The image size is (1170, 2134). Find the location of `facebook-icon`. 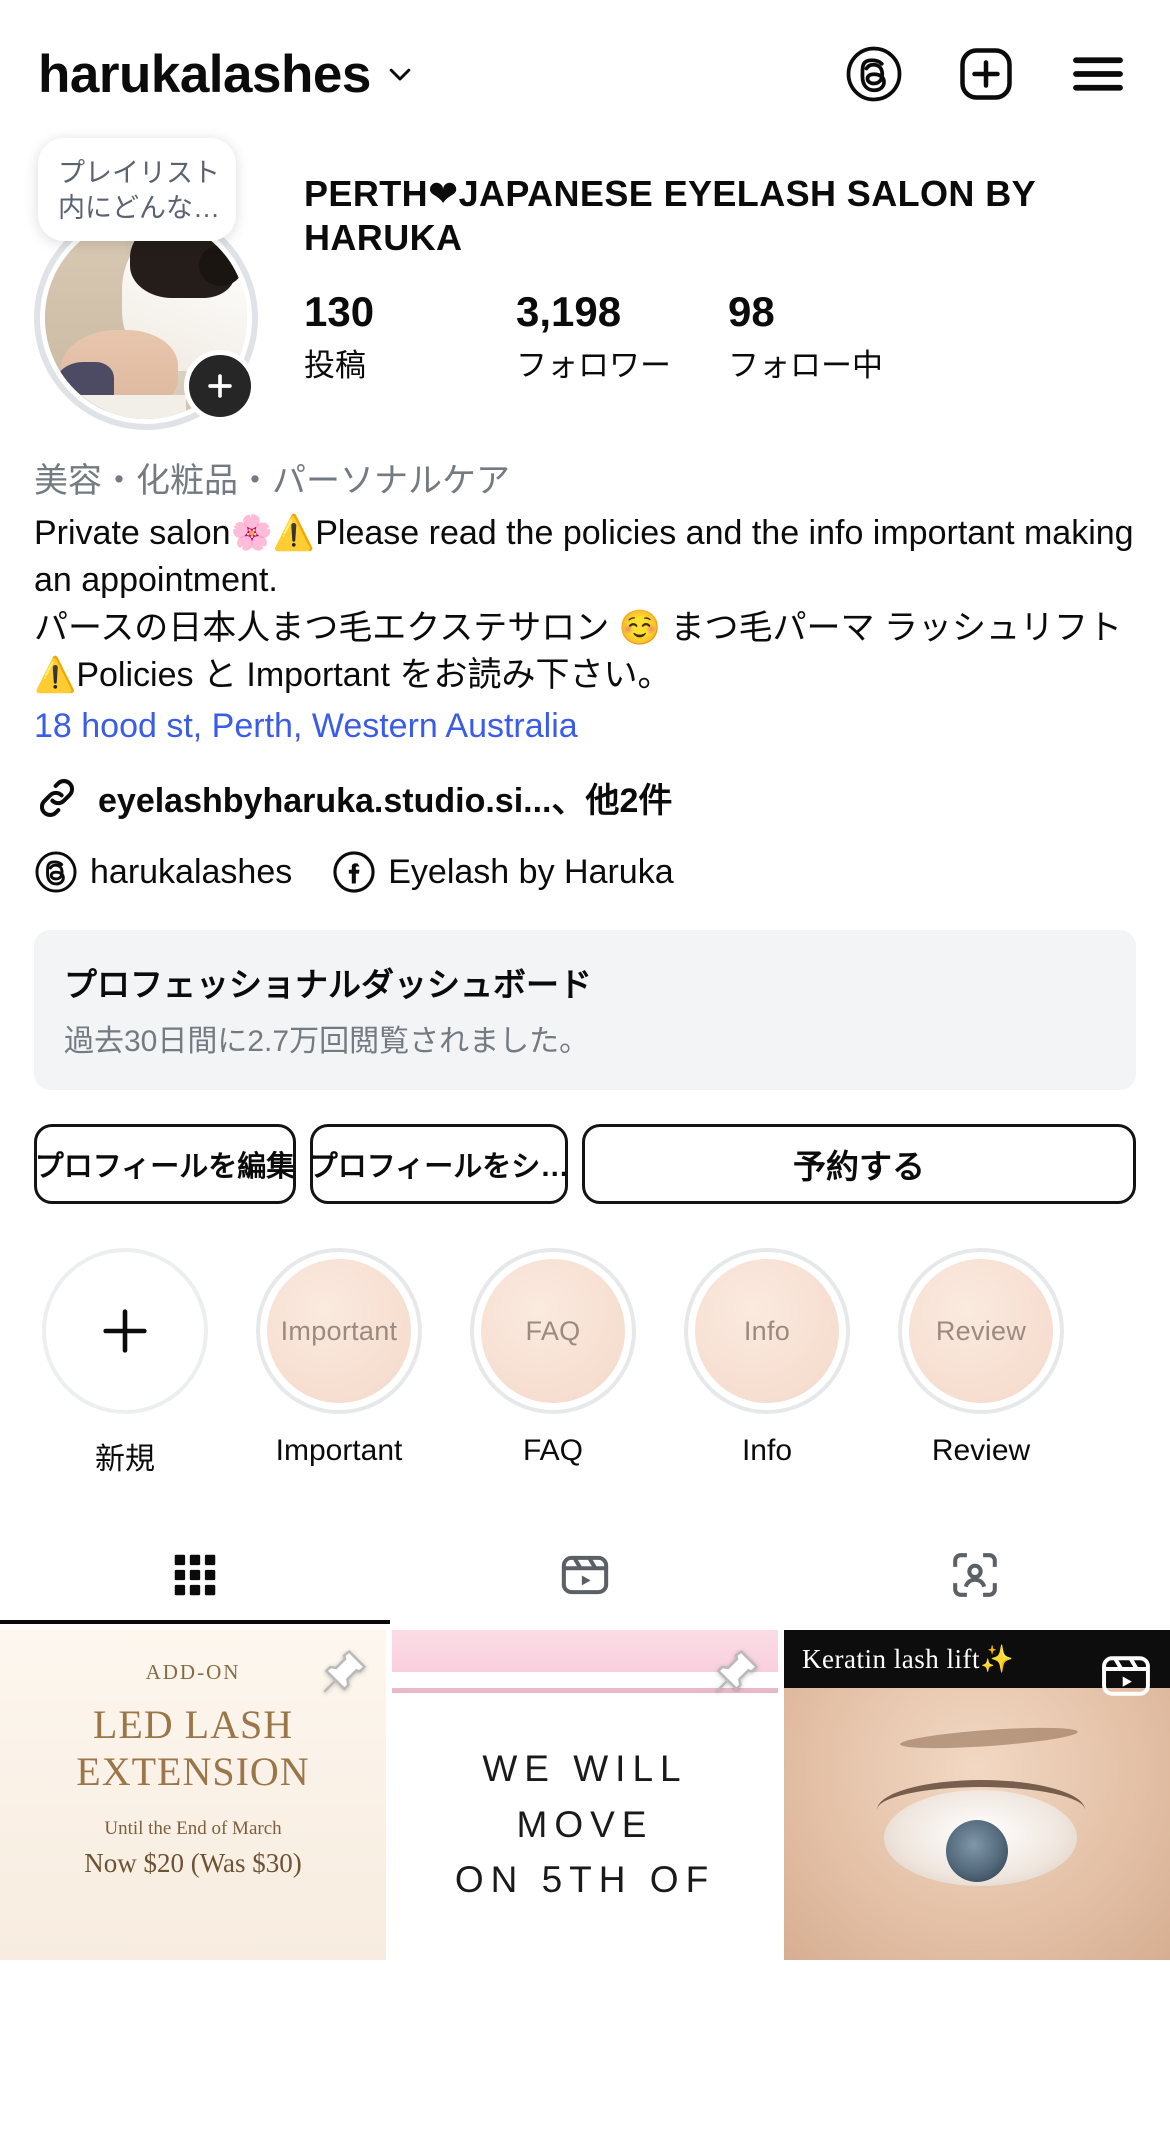

facebook-icon is located at coordinates (354, 872).